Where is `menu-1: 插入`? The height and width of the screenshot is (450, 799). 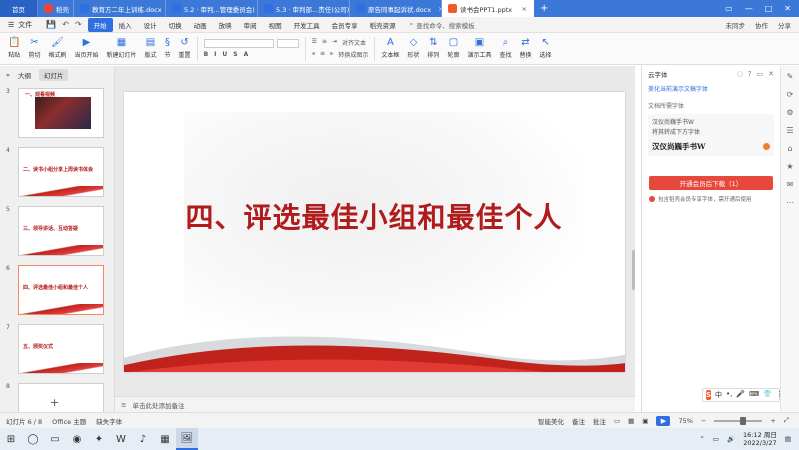 menu-1: 插入 is located at coordinates (125, 25).